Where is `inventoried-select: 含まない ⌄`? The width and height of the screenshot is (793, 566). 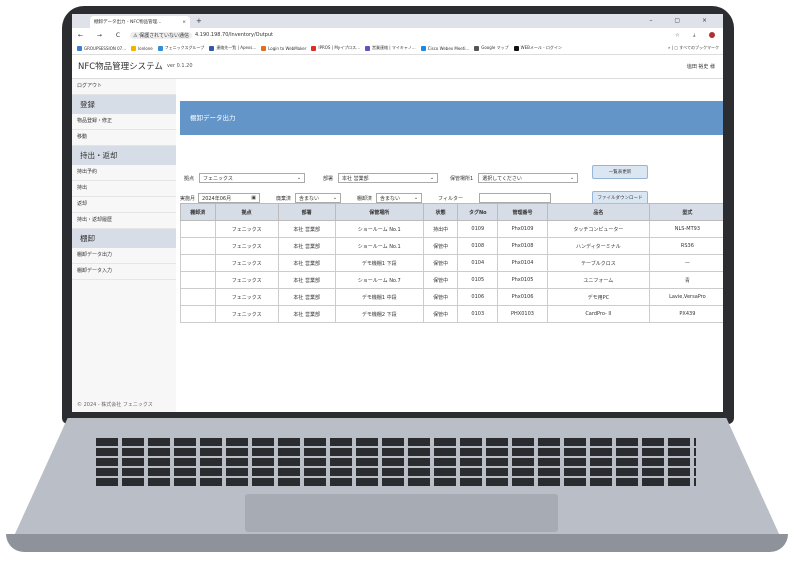 inventoried-select: 含まない ⌄ is located at coordinates (399, 198).